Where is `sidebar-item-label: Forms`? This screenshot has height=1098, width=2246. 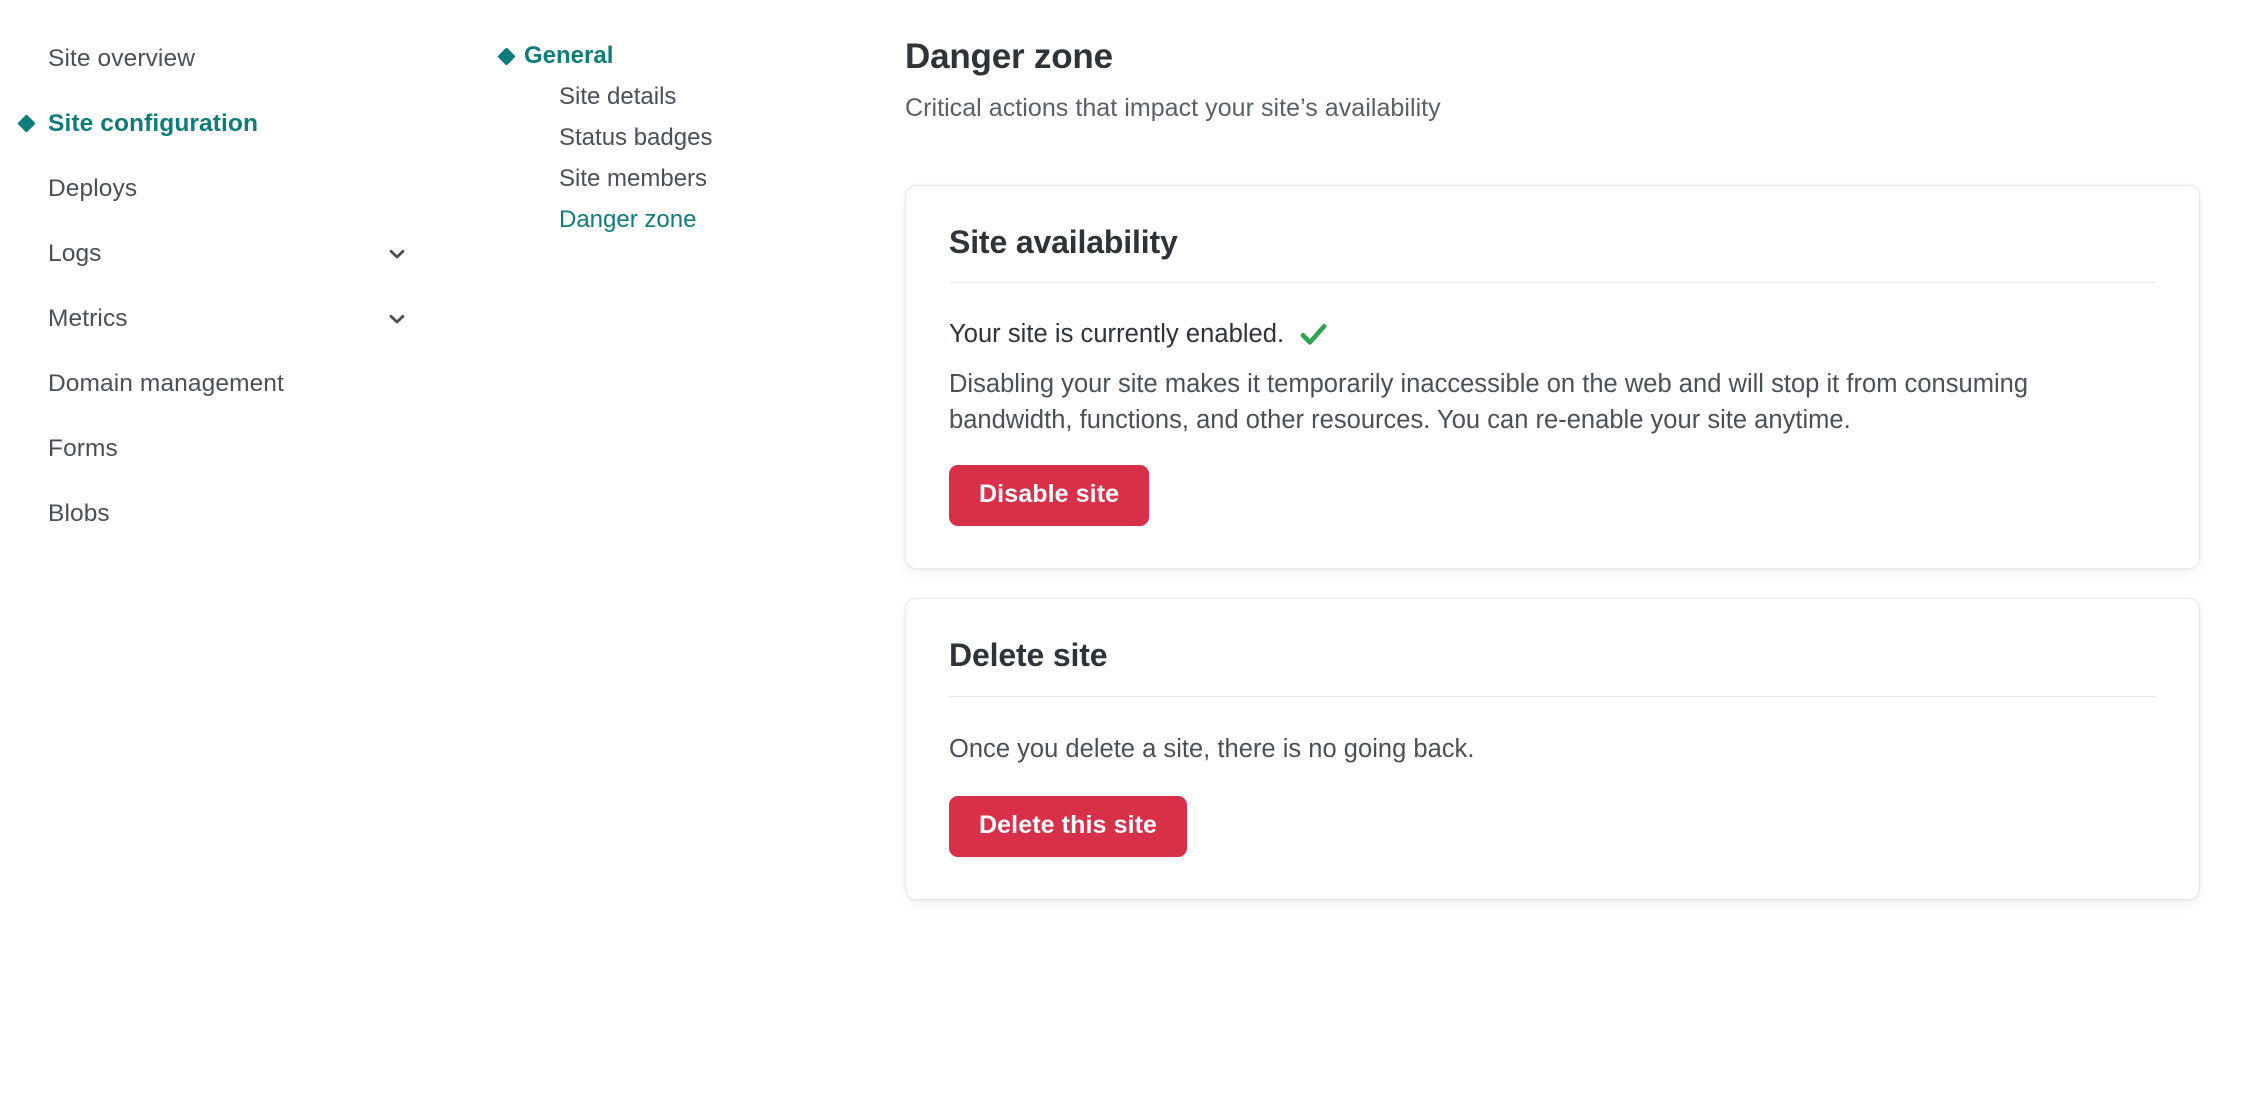
sidebar-item-label: Forms is located at coordinates (83, 448).